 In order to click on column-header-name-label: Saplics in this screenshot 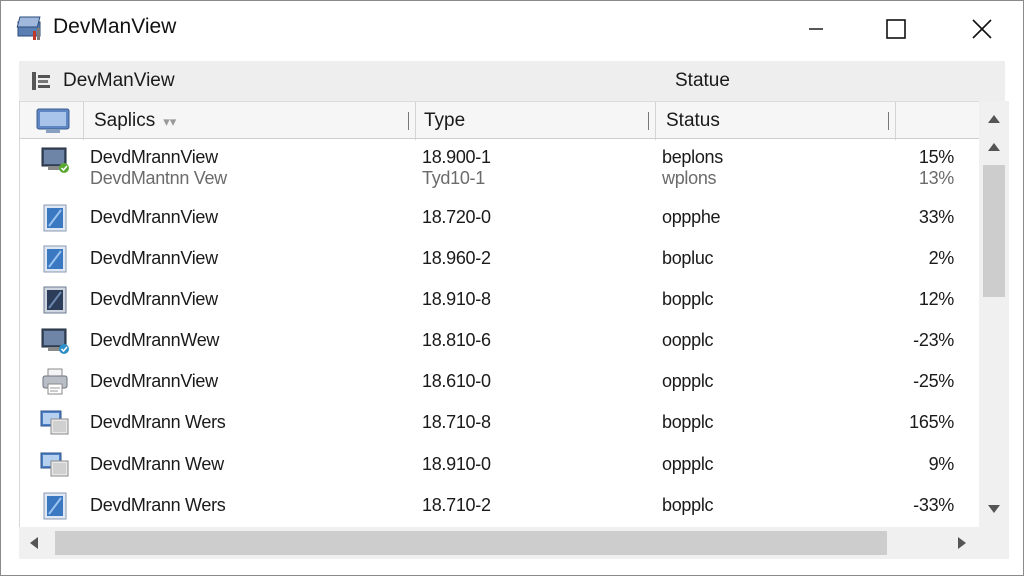, I will do `click(125, 120)`.